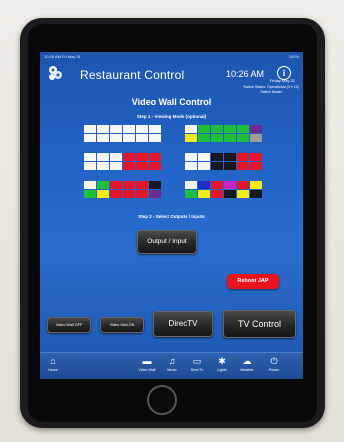 The image size is (344, 442). Describe the element at coordinates (122, 325) in the screenshot. I see `video-wall-on-button: Video Wall ON` at that location.